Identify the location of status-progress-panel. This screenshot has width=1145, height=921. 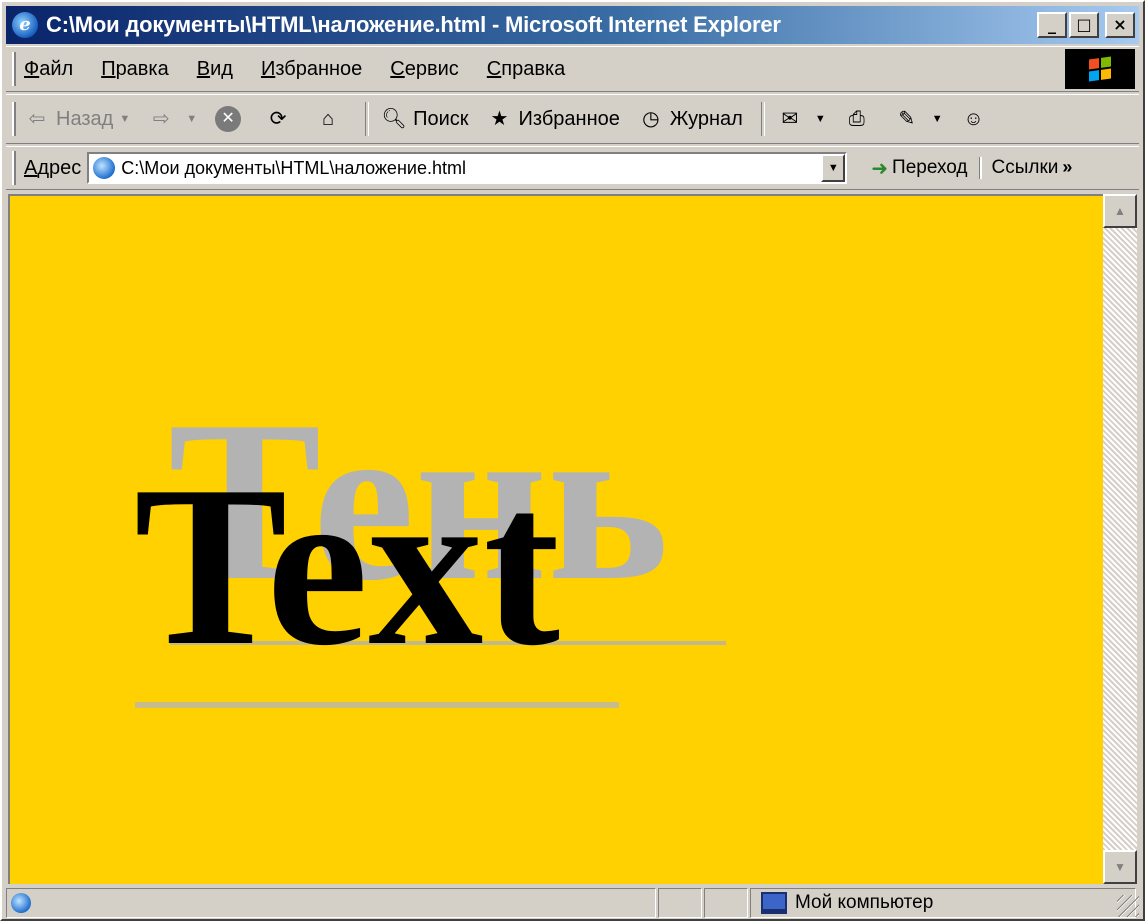
(680, 902).